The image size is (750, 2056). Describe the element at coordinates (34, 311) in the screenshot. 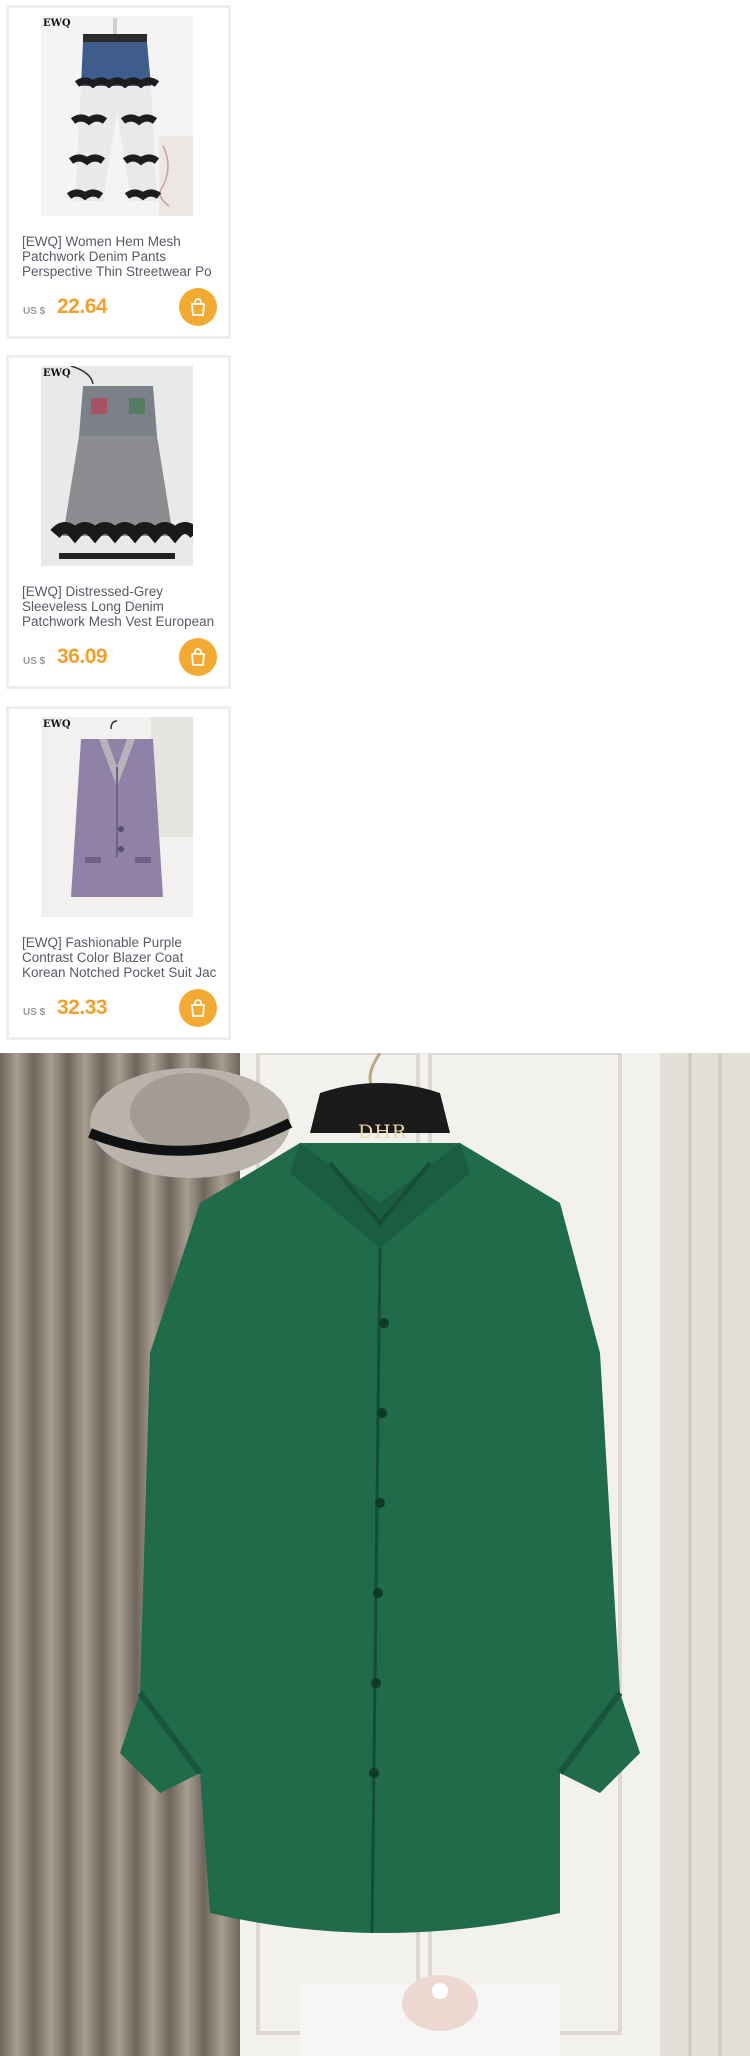

I see `price-currency-1: US $` at that location.